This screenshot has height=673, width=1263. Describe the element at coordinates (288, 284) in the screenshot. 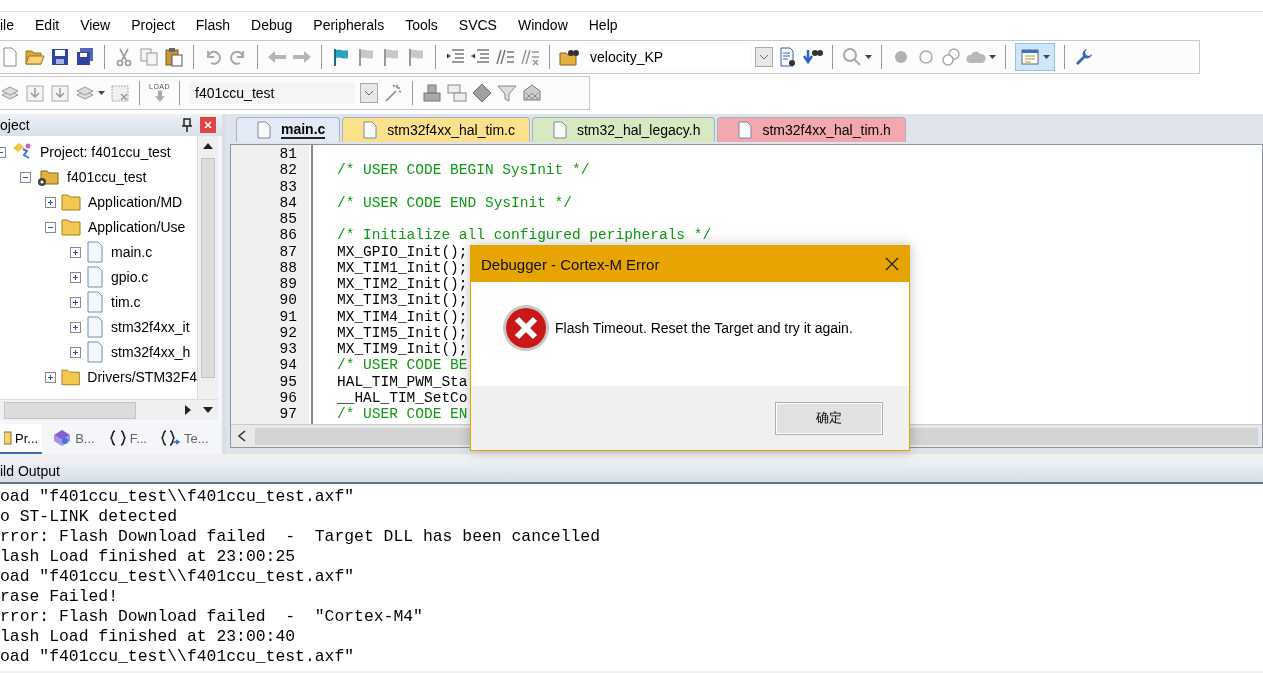

I see `line-number: 89` at that location.